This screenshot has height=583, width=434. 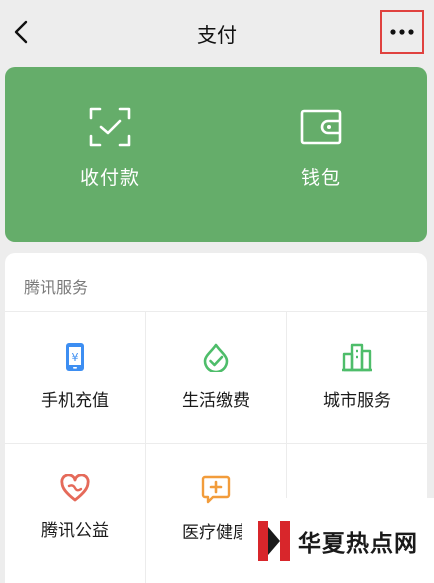 What do you see at coordinates (75, 401) in the screenshot?
I see `service-label: 手机充值` at bounding box center [75, 401].